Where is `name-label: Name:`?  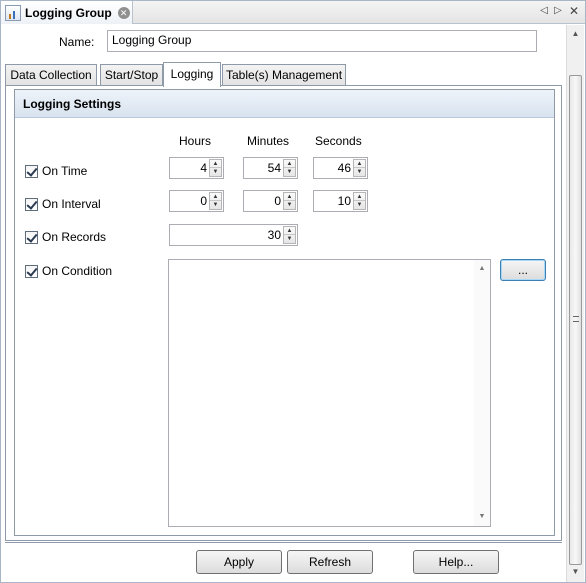
name-label: Name: is located at coordinates (77, 42).